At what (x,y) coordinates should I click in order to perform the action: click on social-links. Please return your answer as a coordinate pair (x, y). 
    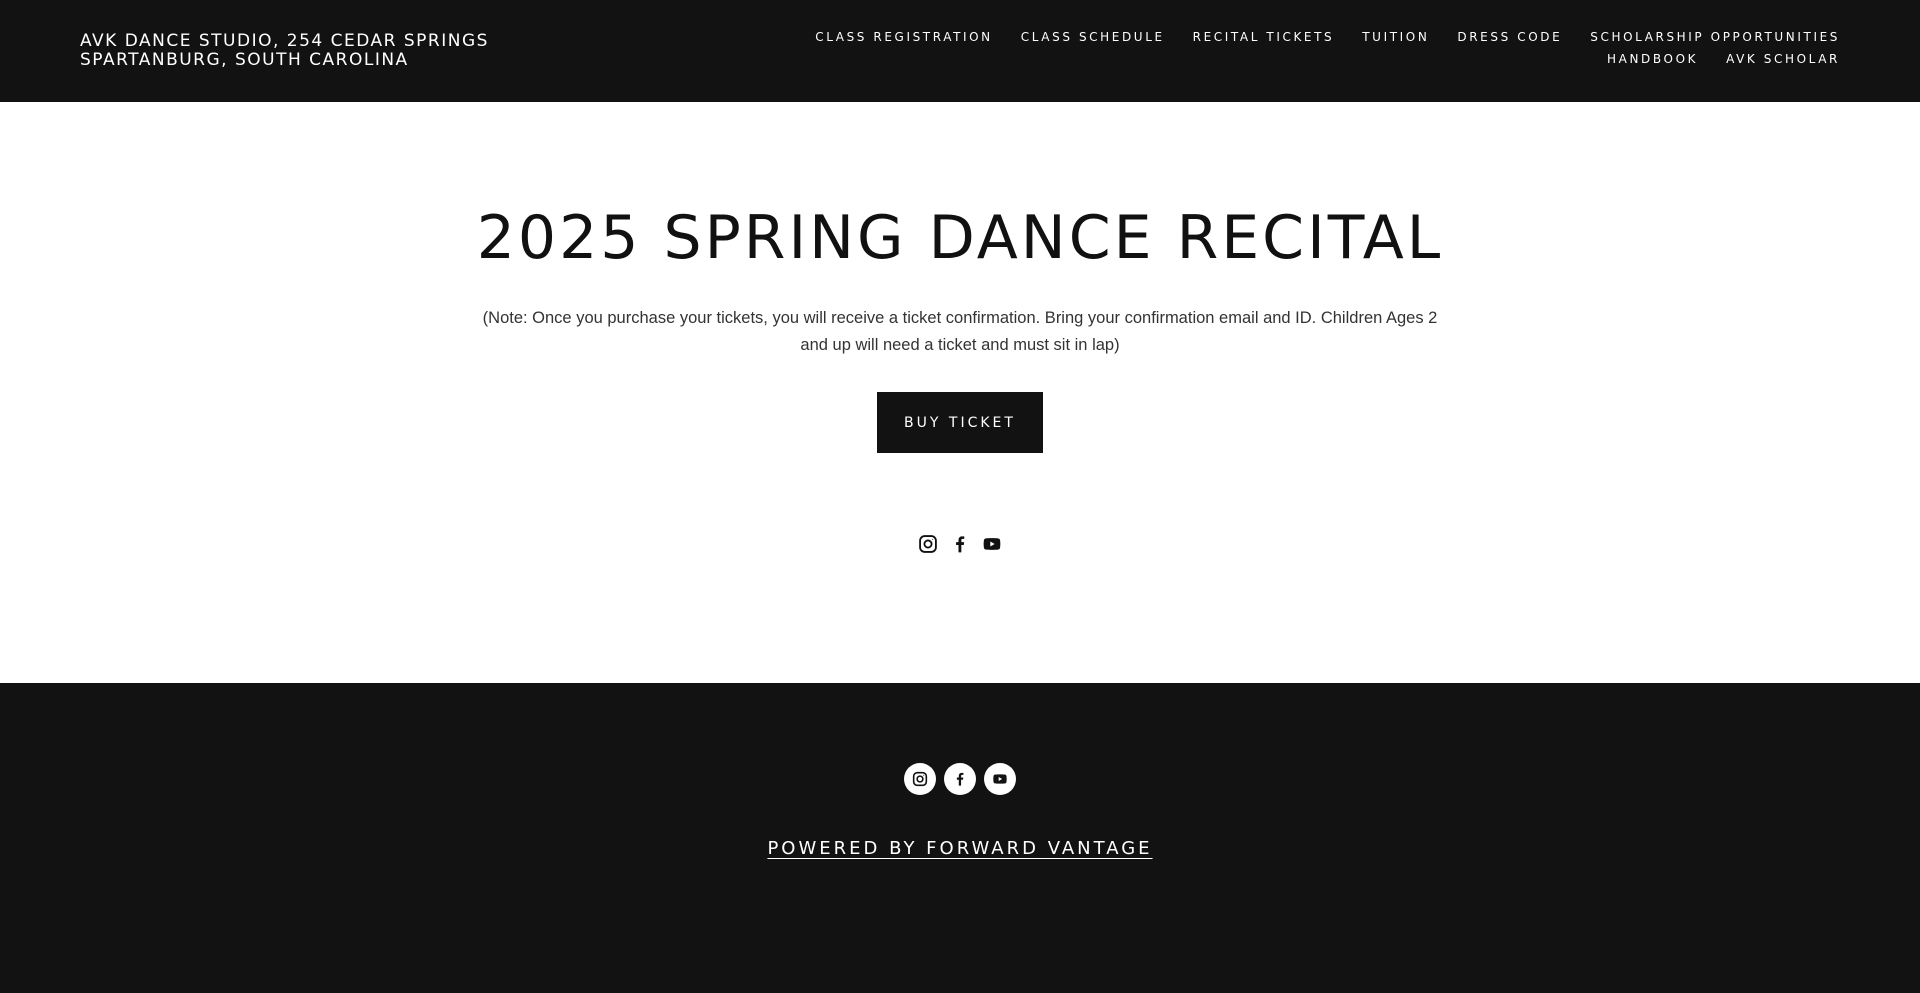
    Looking at the image, I should click on (960, 544).